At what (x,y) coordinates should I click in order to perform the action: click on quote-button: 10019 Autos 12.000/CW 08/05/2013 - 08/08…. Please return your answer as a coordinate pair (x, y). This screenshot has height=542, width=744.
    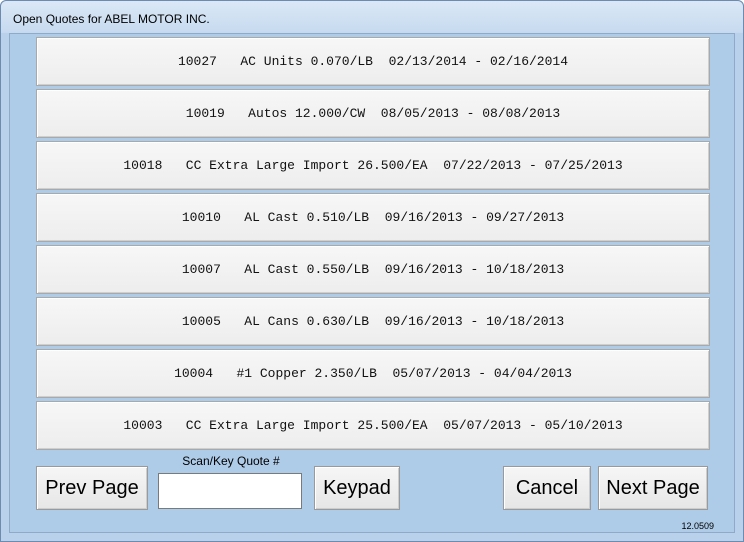
    Looking at the image, I should click on (373, 113).